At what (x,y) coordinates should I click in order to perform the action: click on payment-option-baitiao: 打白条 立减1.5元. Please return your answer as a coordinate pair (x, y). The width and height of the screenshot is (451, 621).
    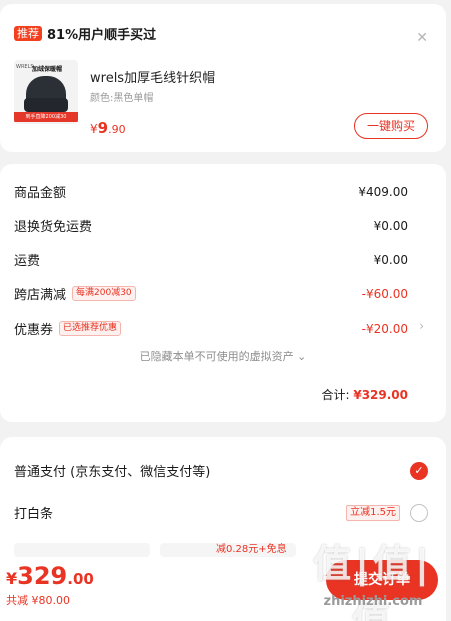
    Looking at the image, I should click on (221, 512).